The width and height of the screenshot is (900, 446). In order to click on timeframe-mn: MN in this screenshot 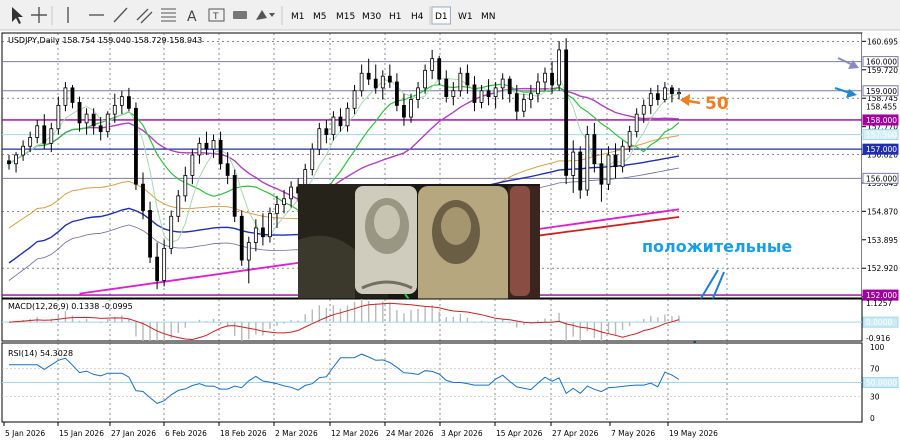, I will do `click(488, 17)`.